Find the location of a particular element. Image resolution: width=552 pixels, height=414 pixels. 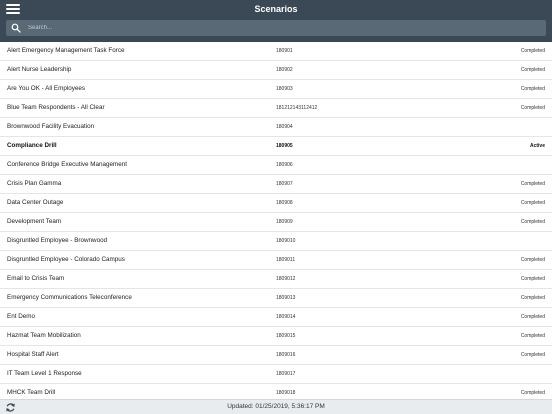

list-item: Hospital Staff Alert 1809016 Completed is located at coordinates (276, 355).